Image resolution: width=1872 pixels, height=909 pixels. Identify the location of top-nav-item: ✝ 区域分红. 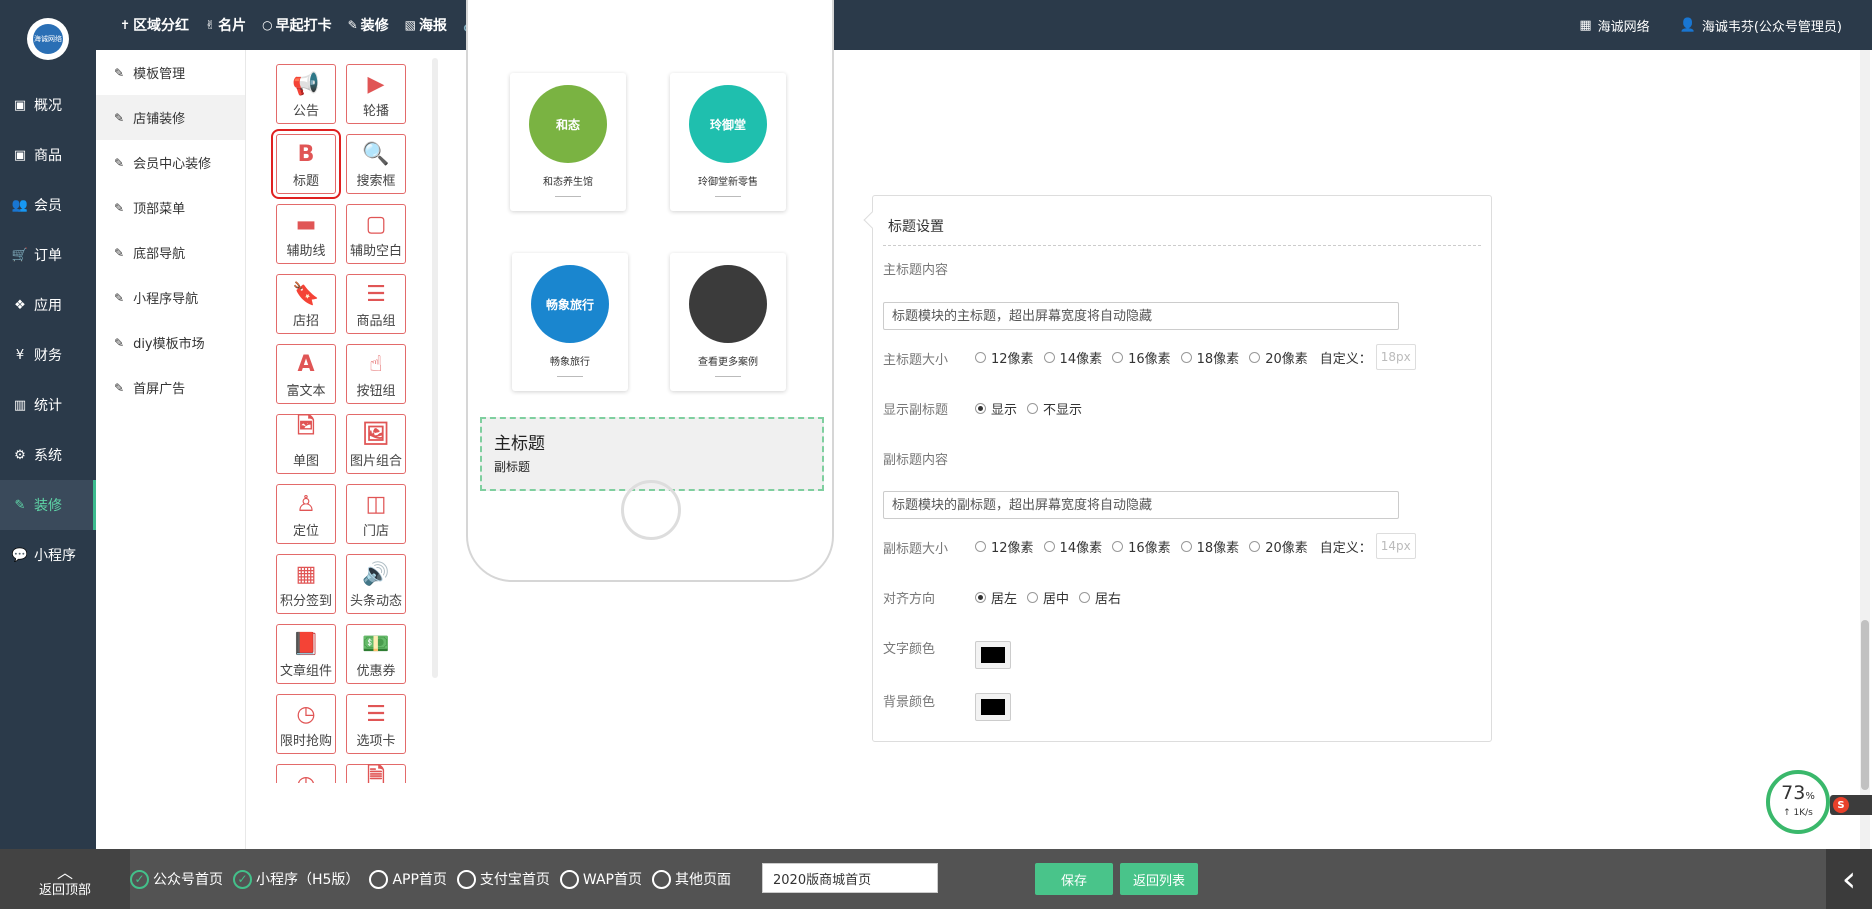
(154, 25).